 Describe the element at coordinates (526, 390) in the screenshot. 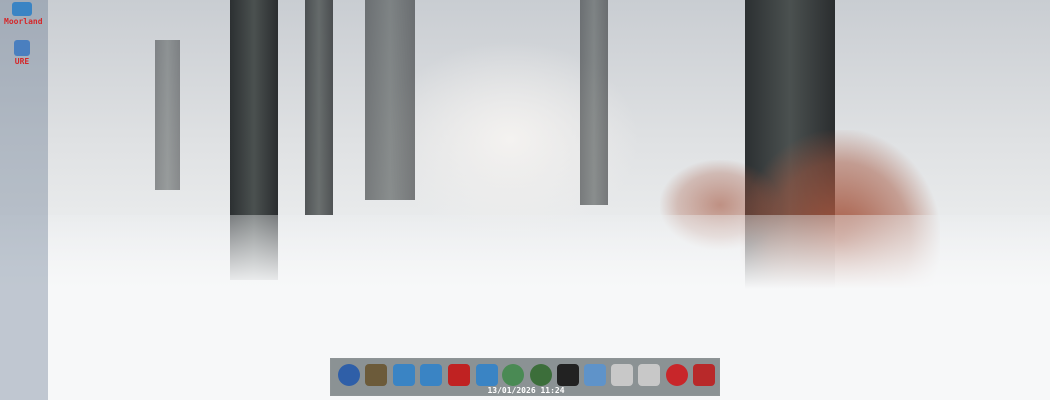

I see `dock-clock: 13/01/2026 11:24` at that location.